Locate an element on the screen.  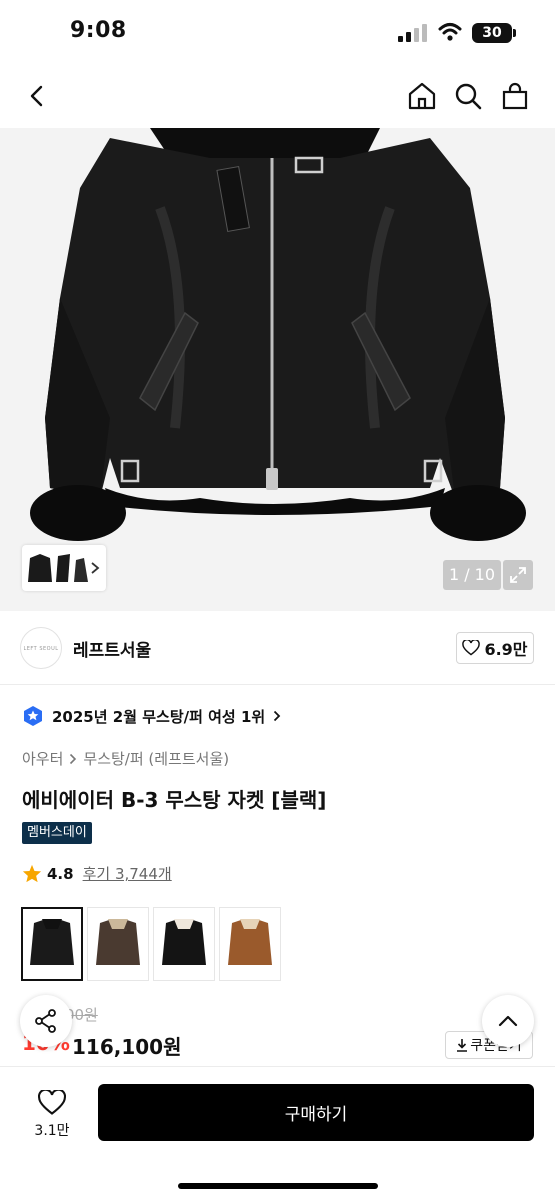
scroll-to-top-button is located at coordinates (508, 1021).